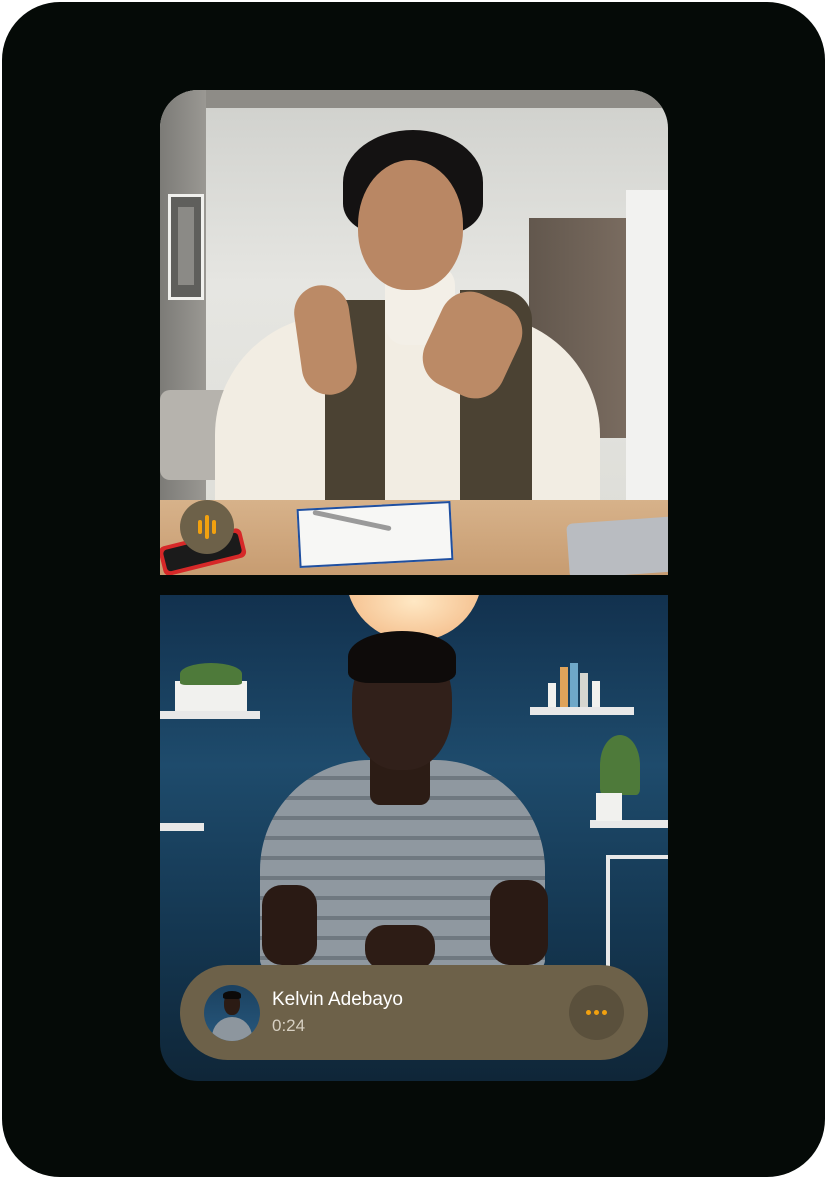  What do you see at coordinates (414, 1012) in the screenshot?
I see `caller-info-bar: Kelvin Adebayo 0:24` at bounding box center [414, 1012].